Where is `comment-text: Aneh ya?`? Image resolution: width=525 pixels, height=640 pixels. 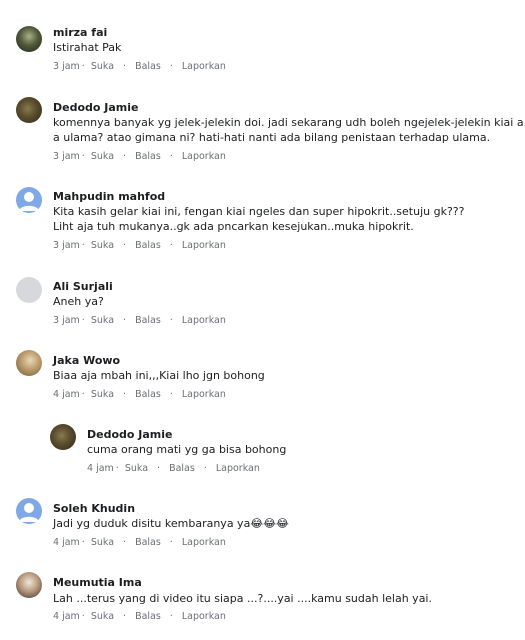 comment-text: Aneh ya? is located at coordinates (78, 301).